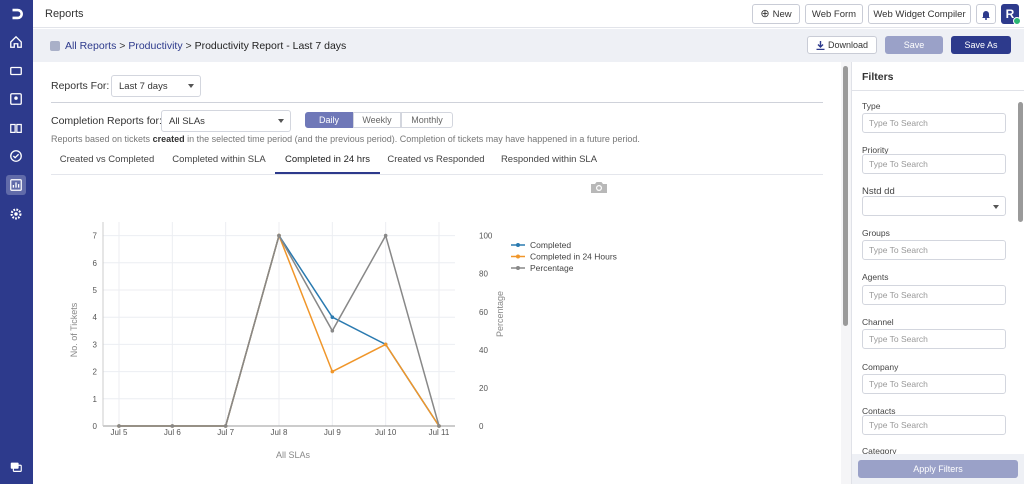  I want to click on filters-divider, so click(938, 90).